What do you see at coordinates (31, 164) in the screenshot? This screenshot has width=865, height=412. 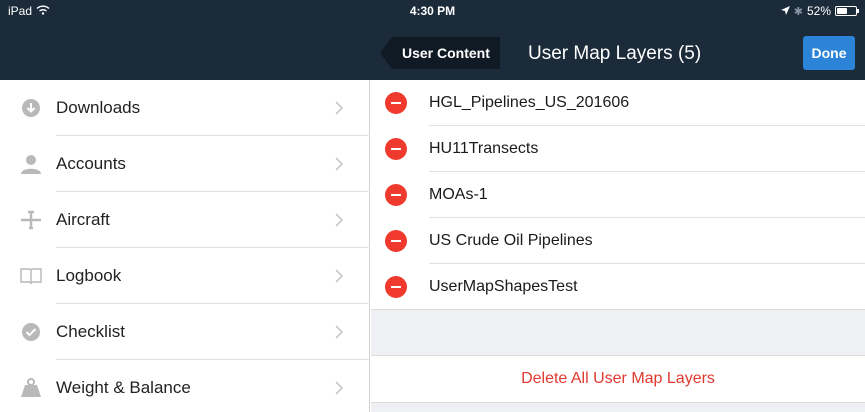 I see `user-icon` at bounding box center [31, 164].